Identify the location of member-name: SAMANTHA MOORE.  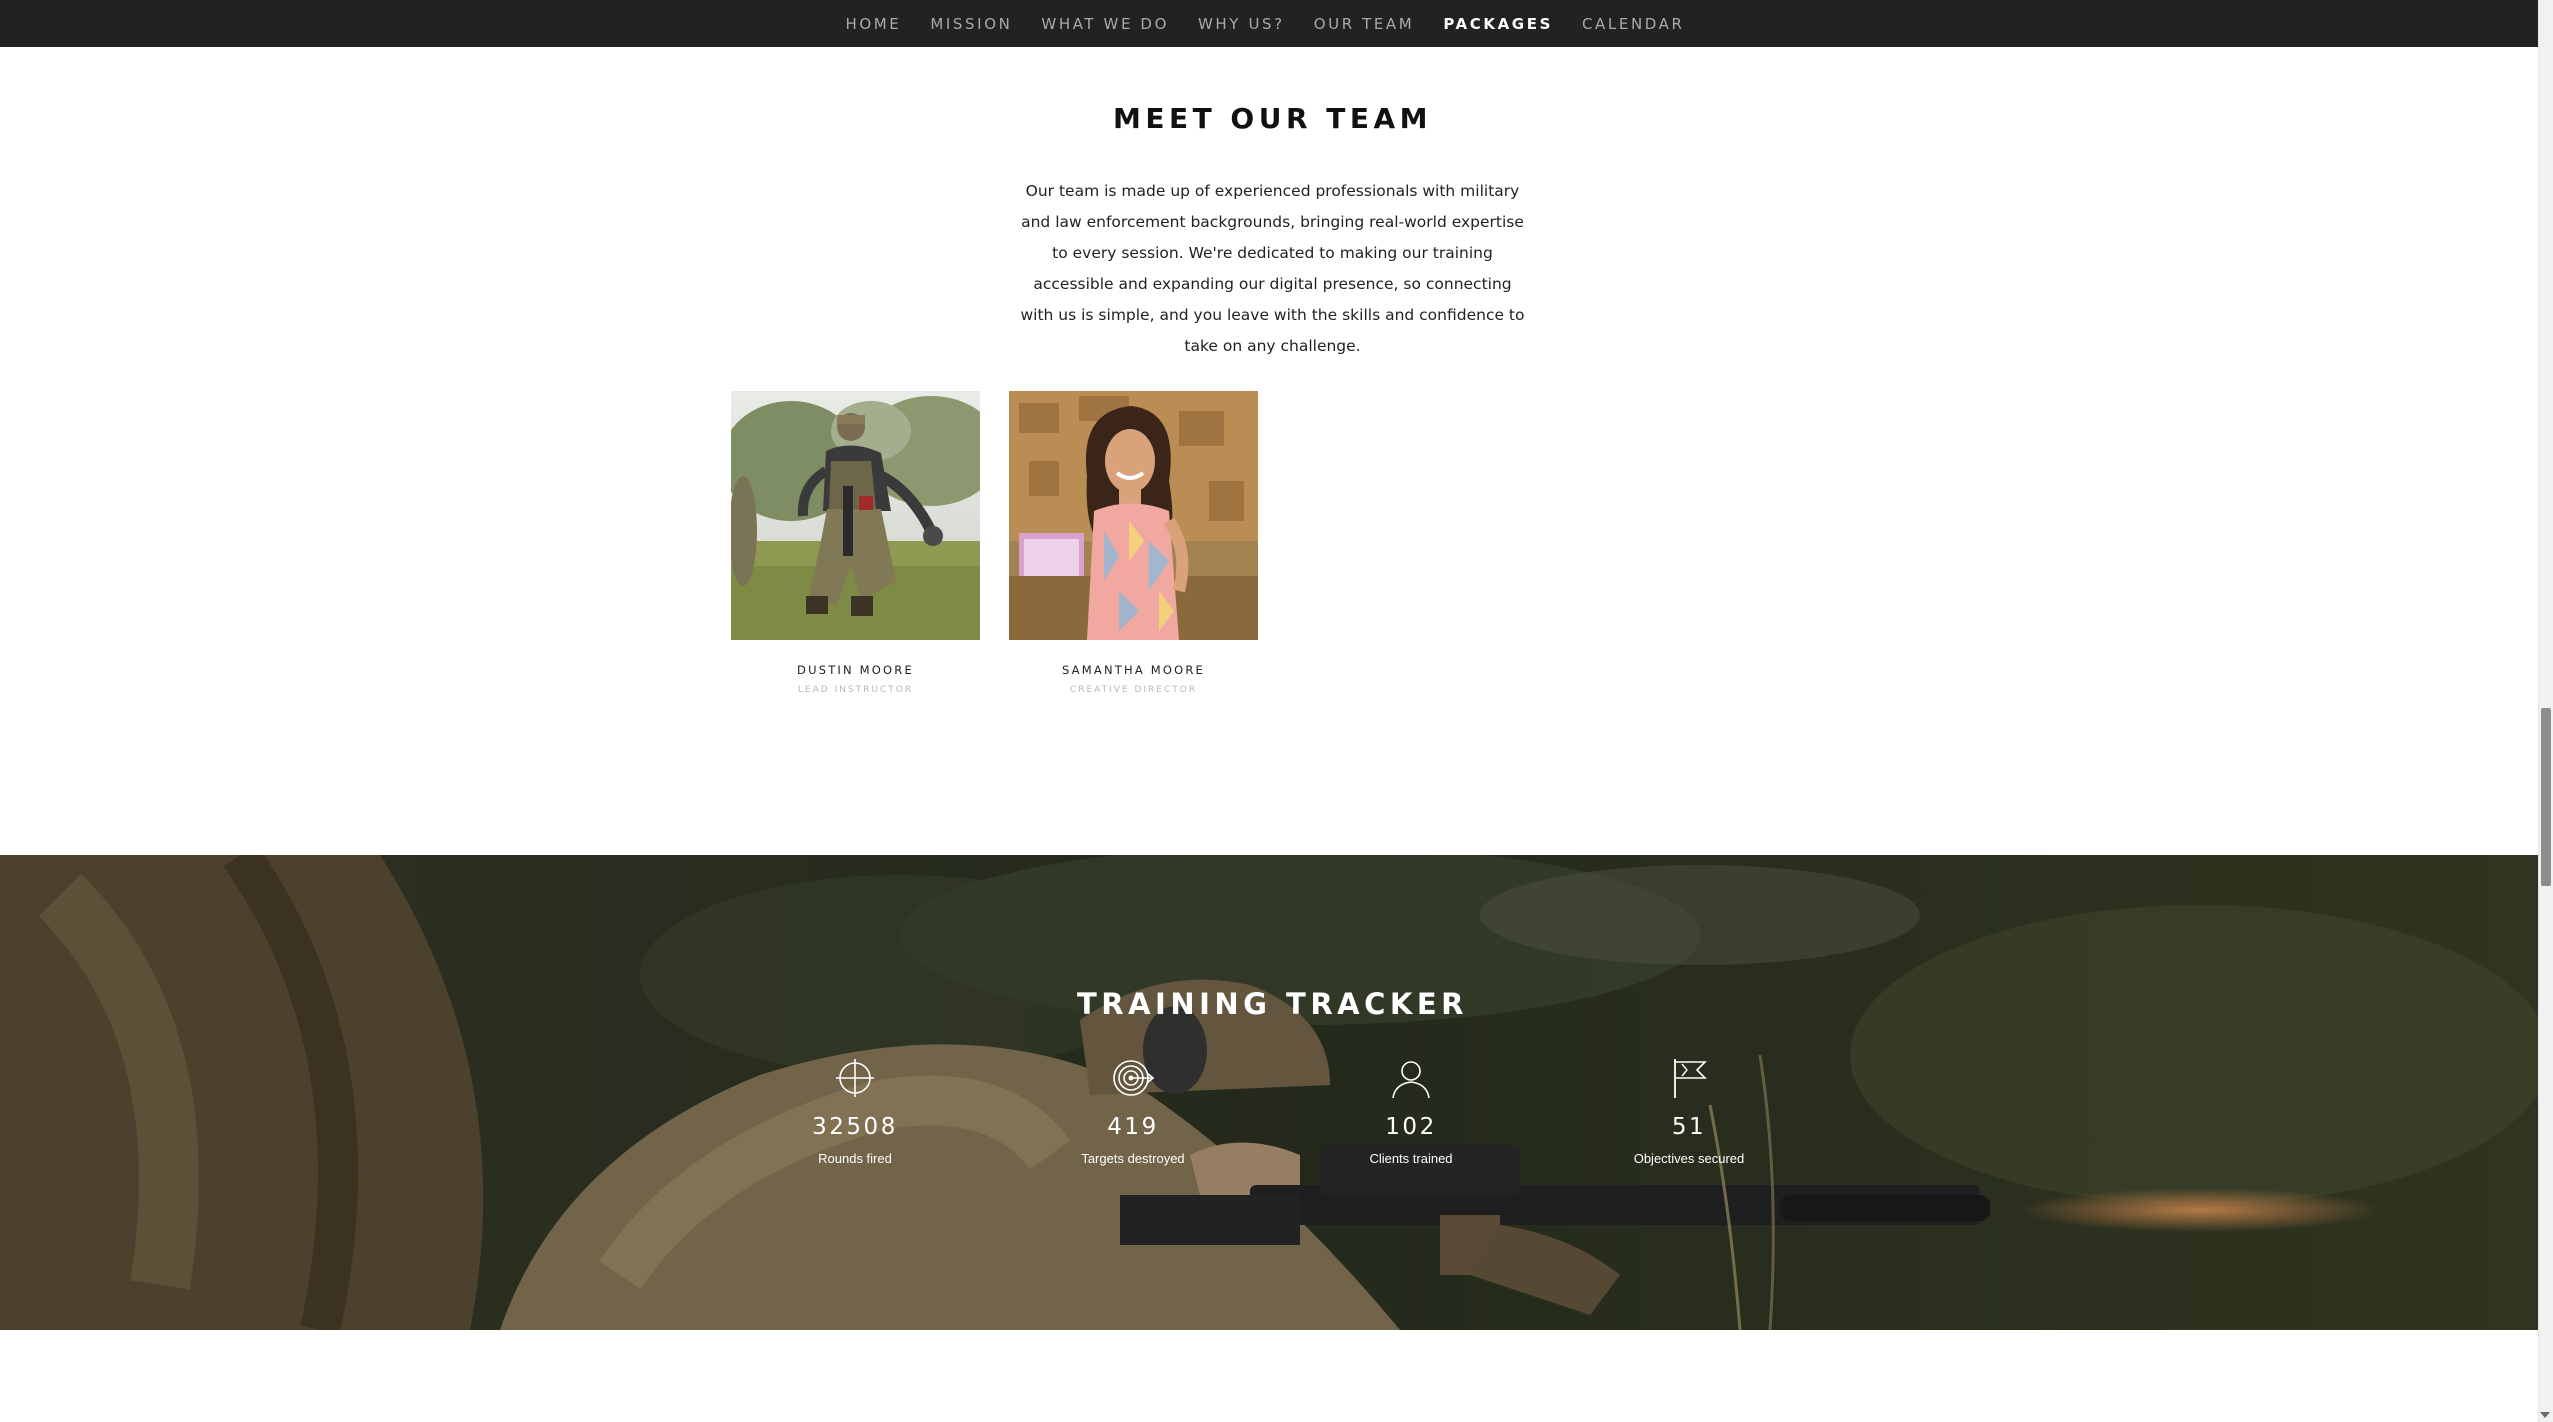
(1133, 670).